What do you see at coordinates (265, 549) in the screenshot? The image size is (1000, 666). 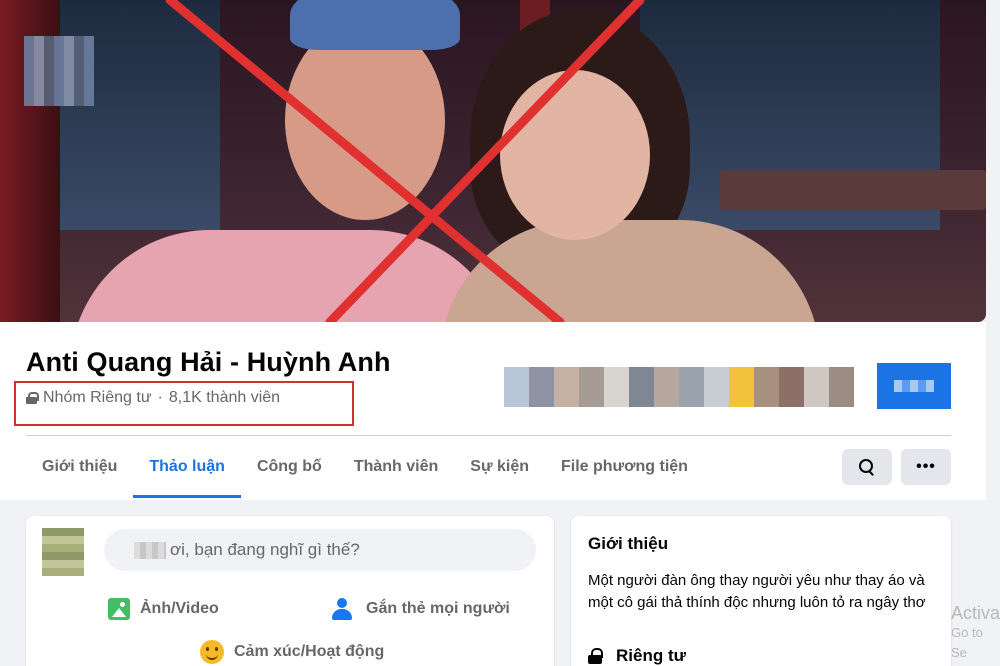 I see `compose-placeholder: ơi, bạn đang nghĩ gì thế?` at bounding box center [265, 549].